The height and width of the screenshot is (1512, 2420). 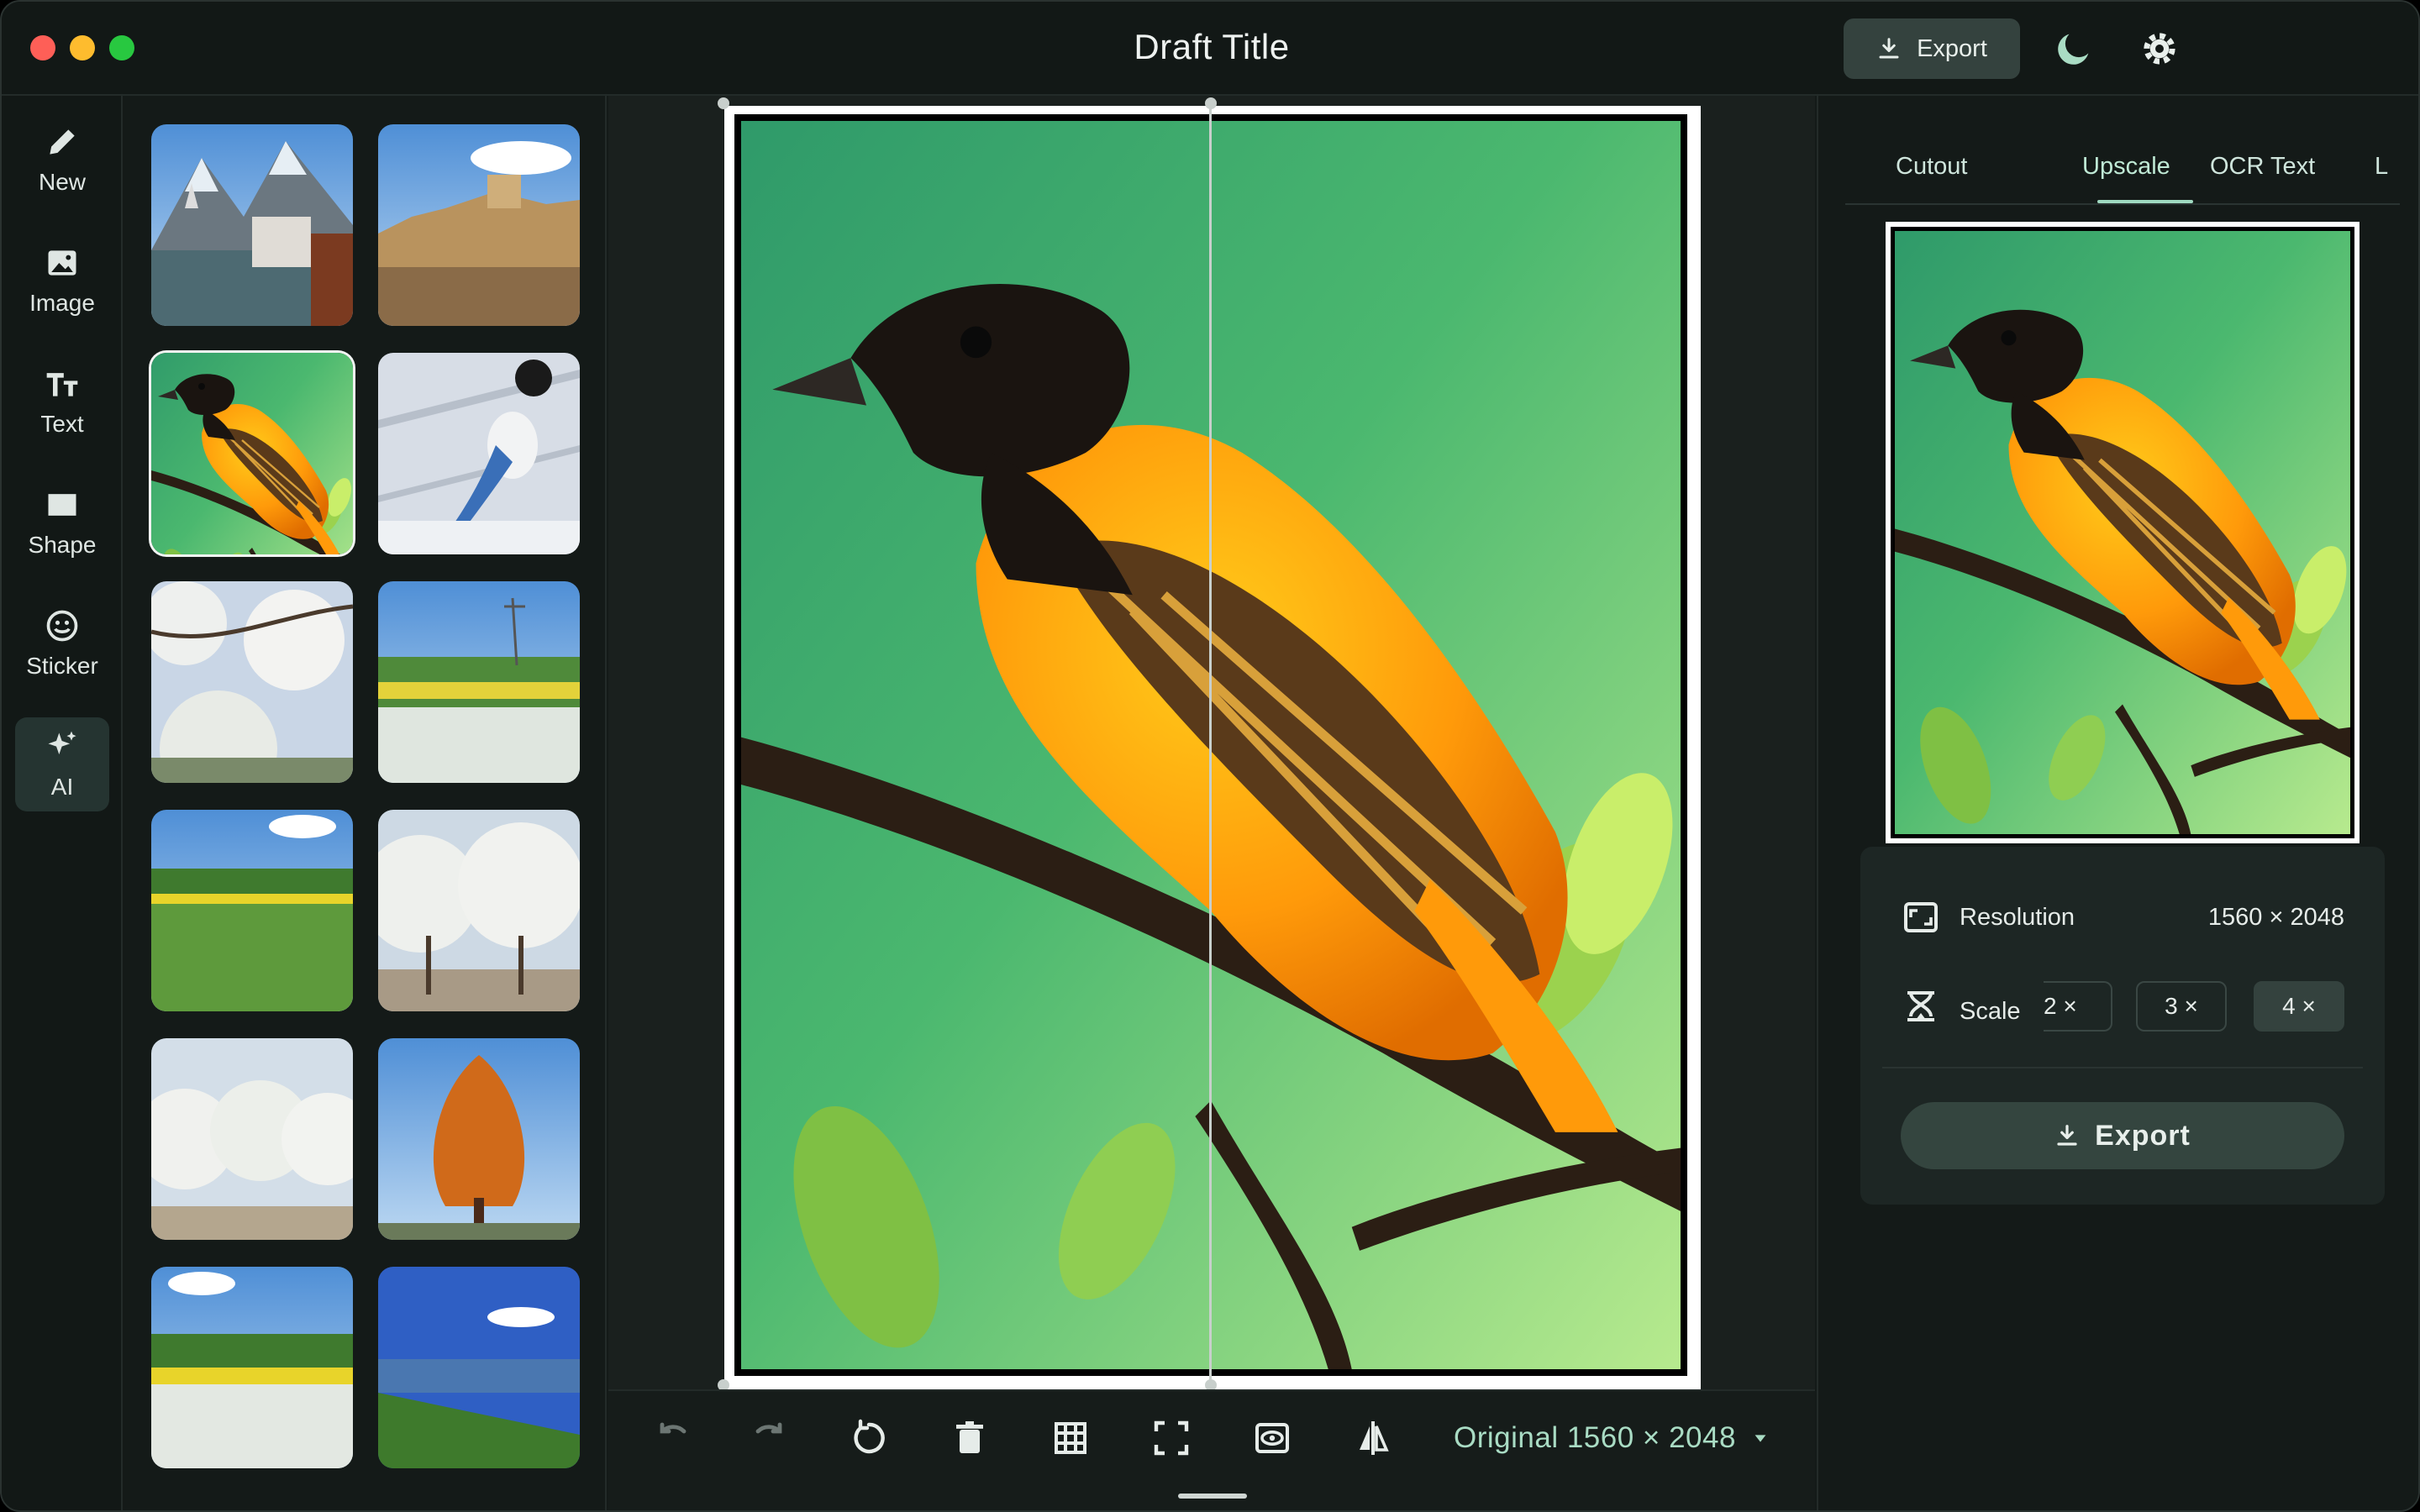 I want to click on thumbnail-orange-bird, so click(x=252, y=453).